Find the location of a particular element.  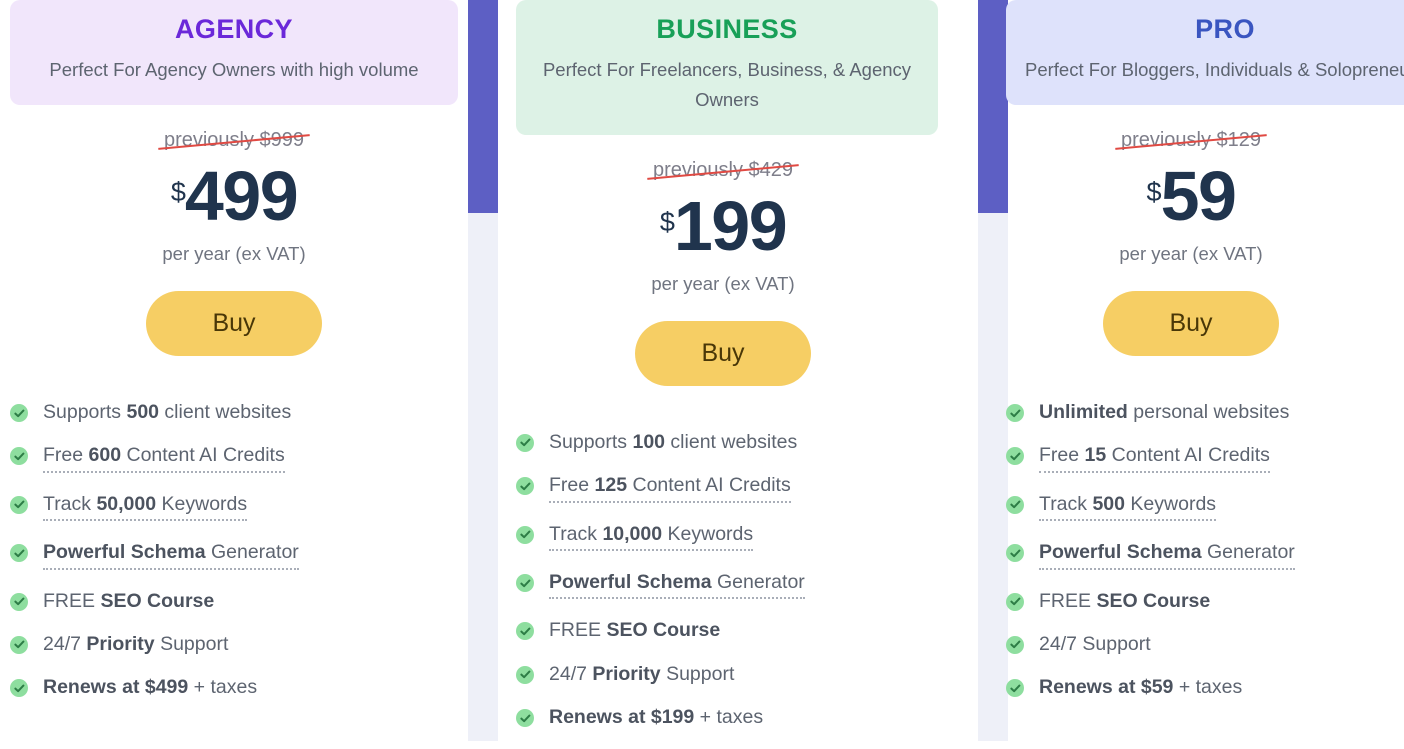

feature-item: Track 50,000 Keywords is located at coordinates (239, 507).